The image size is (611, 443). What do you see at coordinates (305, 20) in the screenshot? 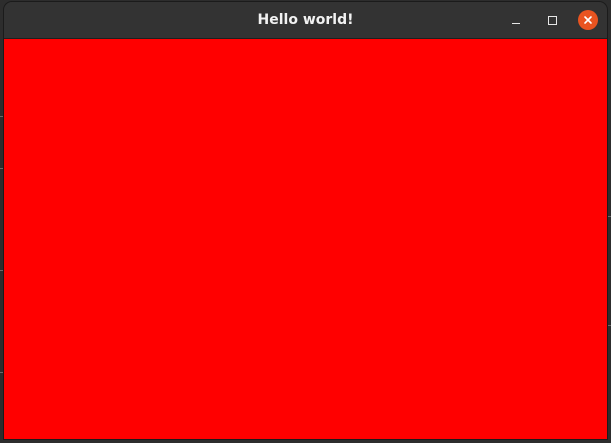
I see `window-titlebar: Hello world!` at bounding box center [305, 20].